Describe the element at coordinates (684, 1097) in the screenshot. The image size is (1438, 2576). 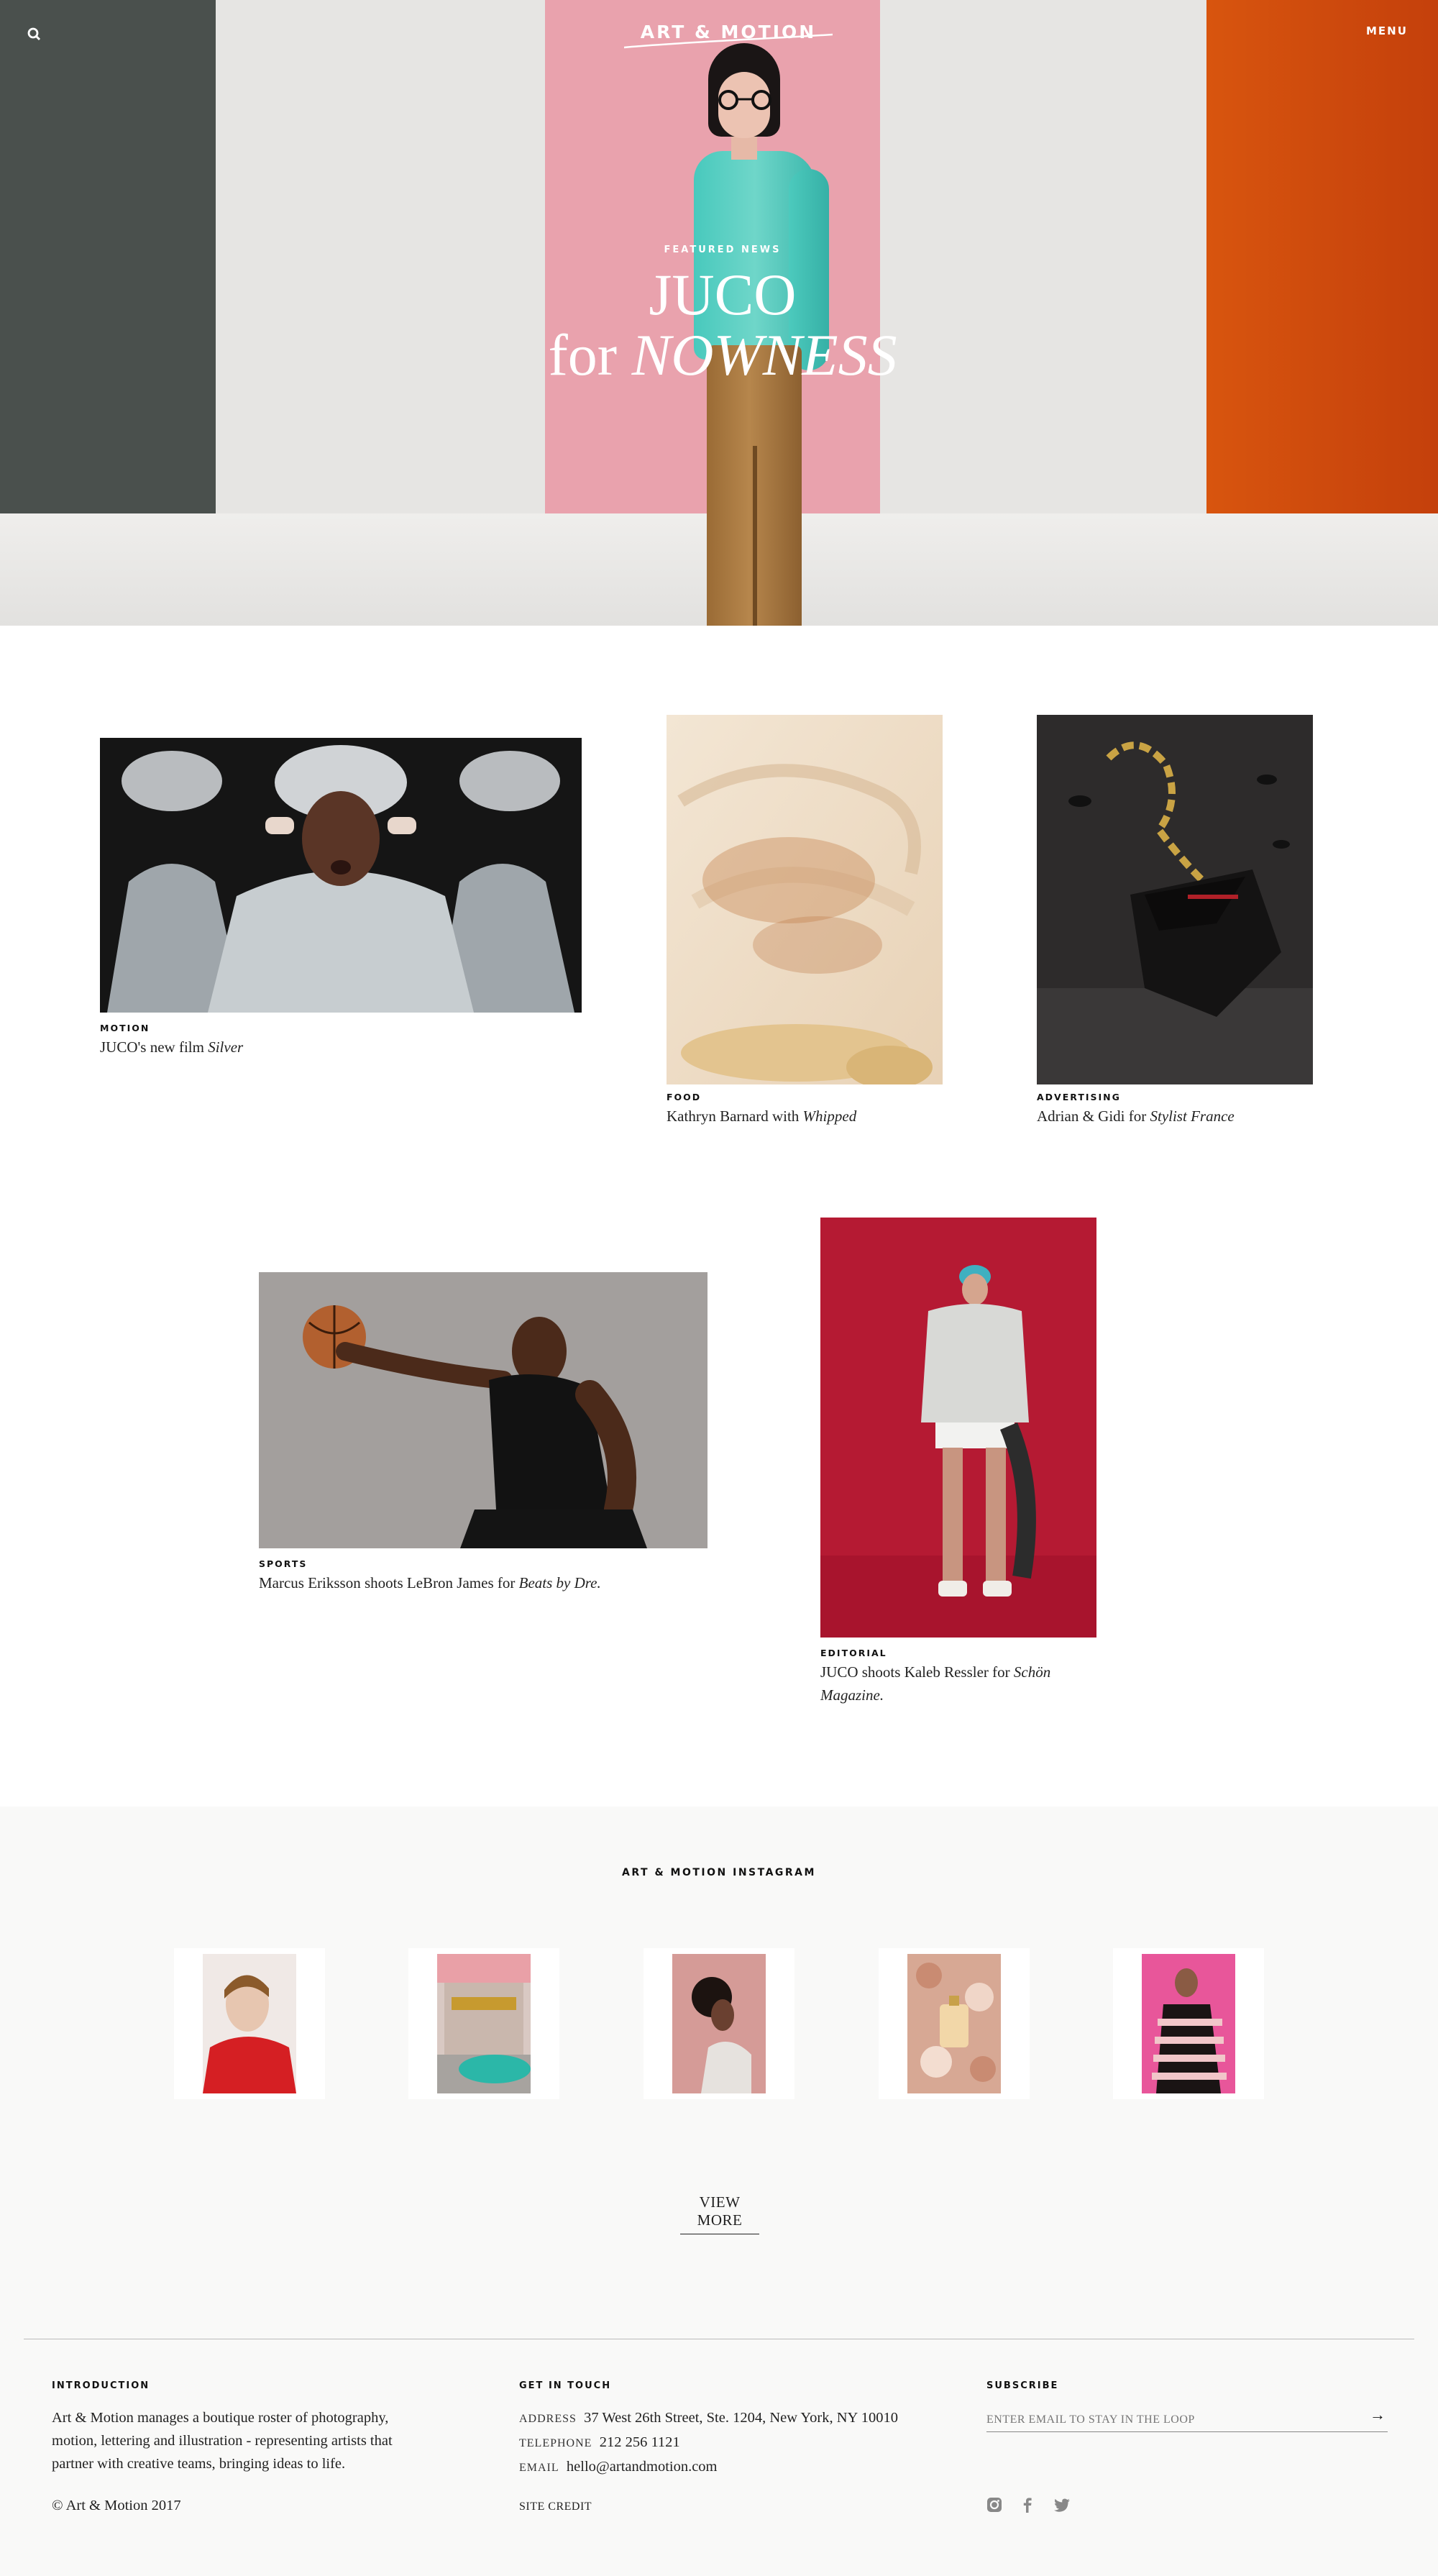
I see `post-category: FOOD` at that location.